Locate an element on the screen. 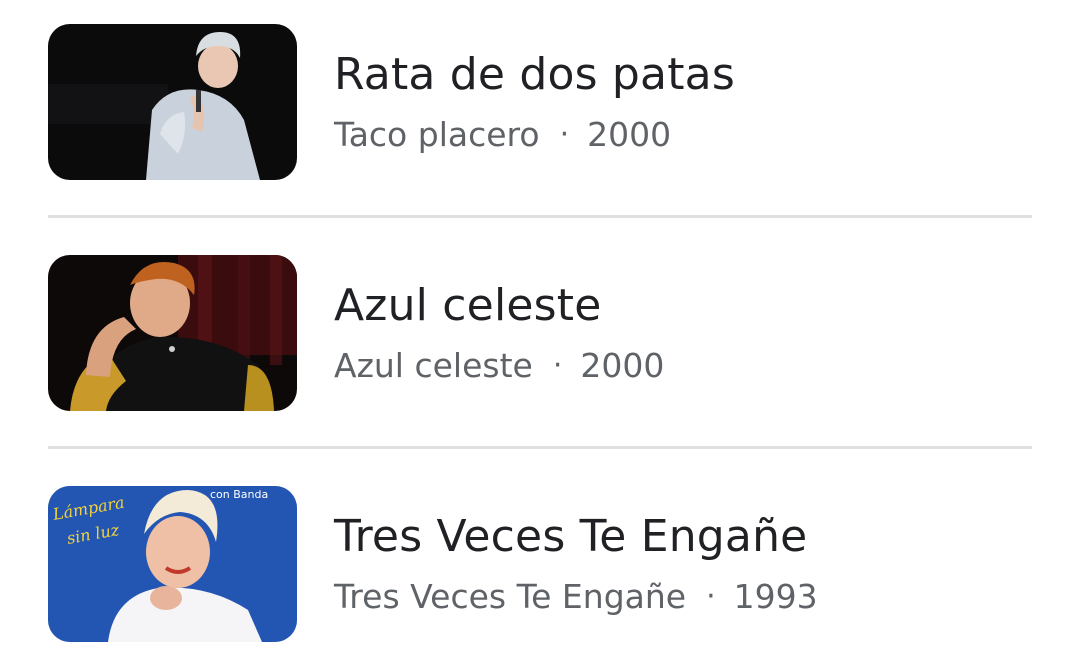  singer-on-stage-image is located at coordinates (172, 102).